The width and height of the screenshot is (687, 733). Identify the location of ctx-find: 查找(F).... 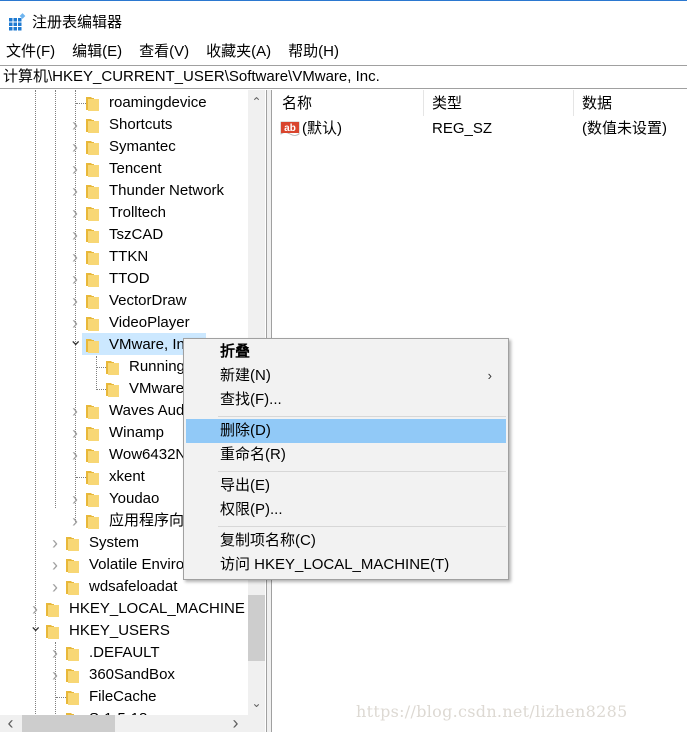
(346, 400).